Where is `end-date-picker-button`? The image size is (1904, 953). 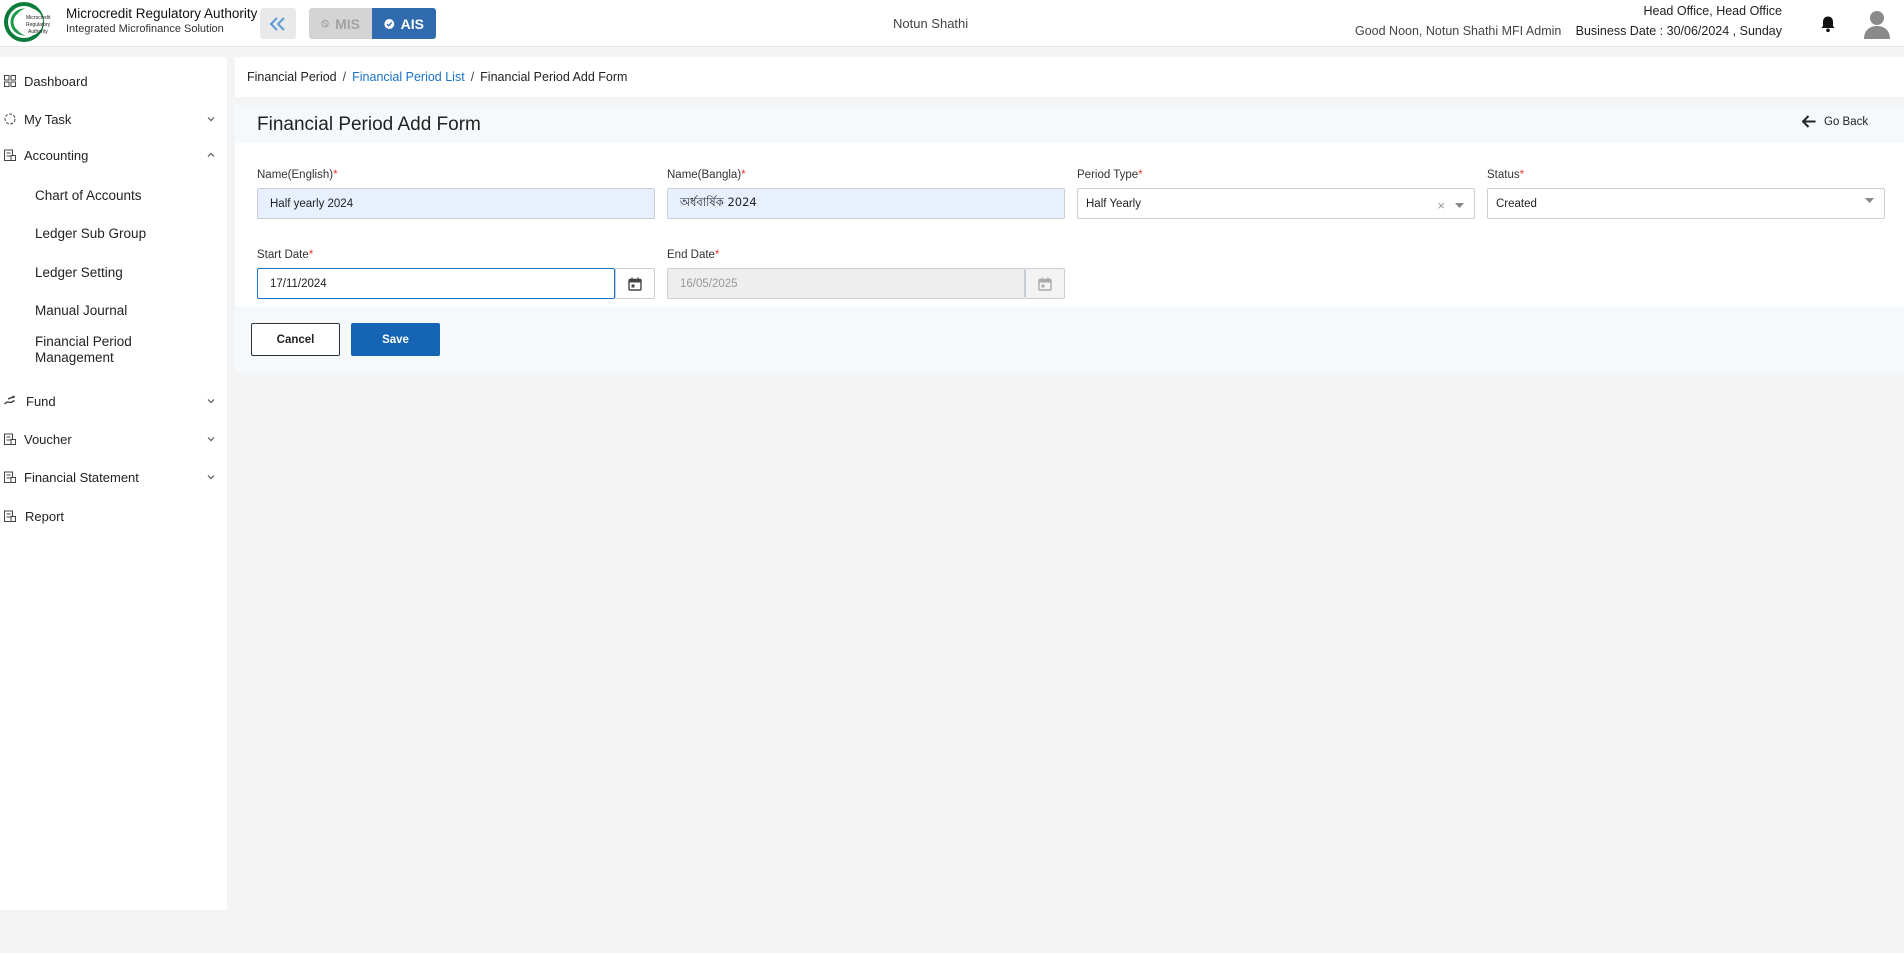
end-date-picker-button is located at coordinates (1045, 283).